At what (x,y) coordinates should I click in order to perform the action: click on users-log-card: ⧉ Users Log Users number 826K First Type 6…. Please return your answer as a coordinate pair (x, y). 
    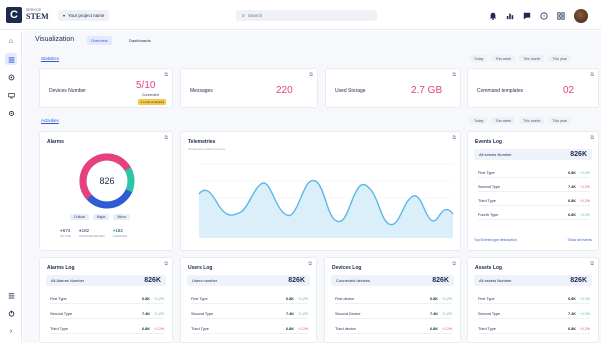
    Looking at the image, I should click on (248, 300).